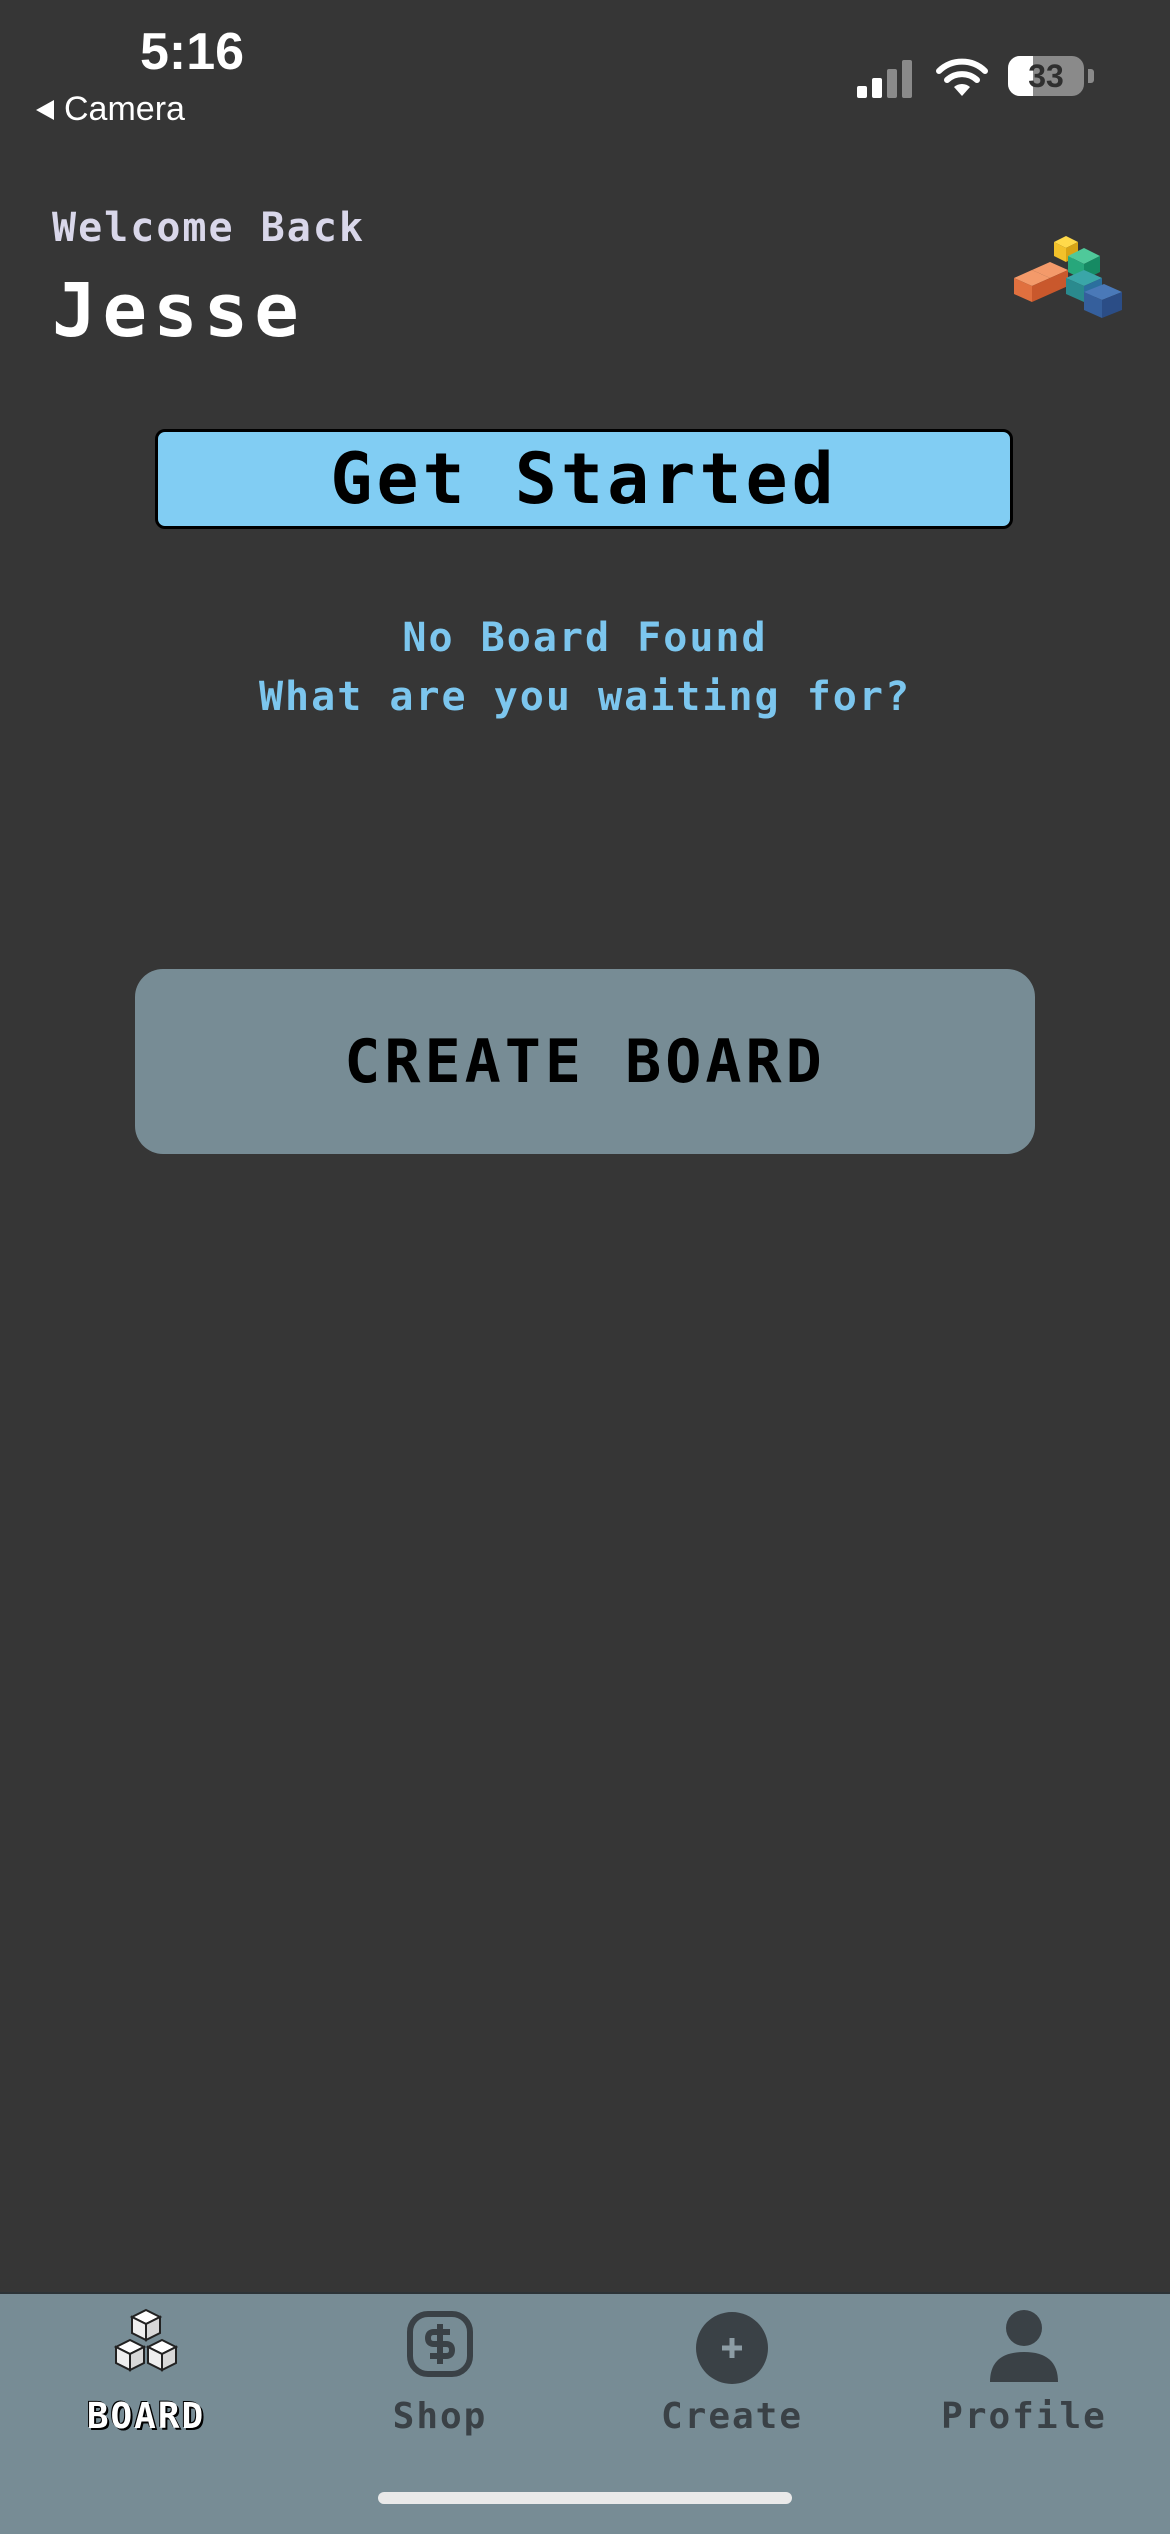  I want to click on tab-profile: Profile, so click(1024, 2379).